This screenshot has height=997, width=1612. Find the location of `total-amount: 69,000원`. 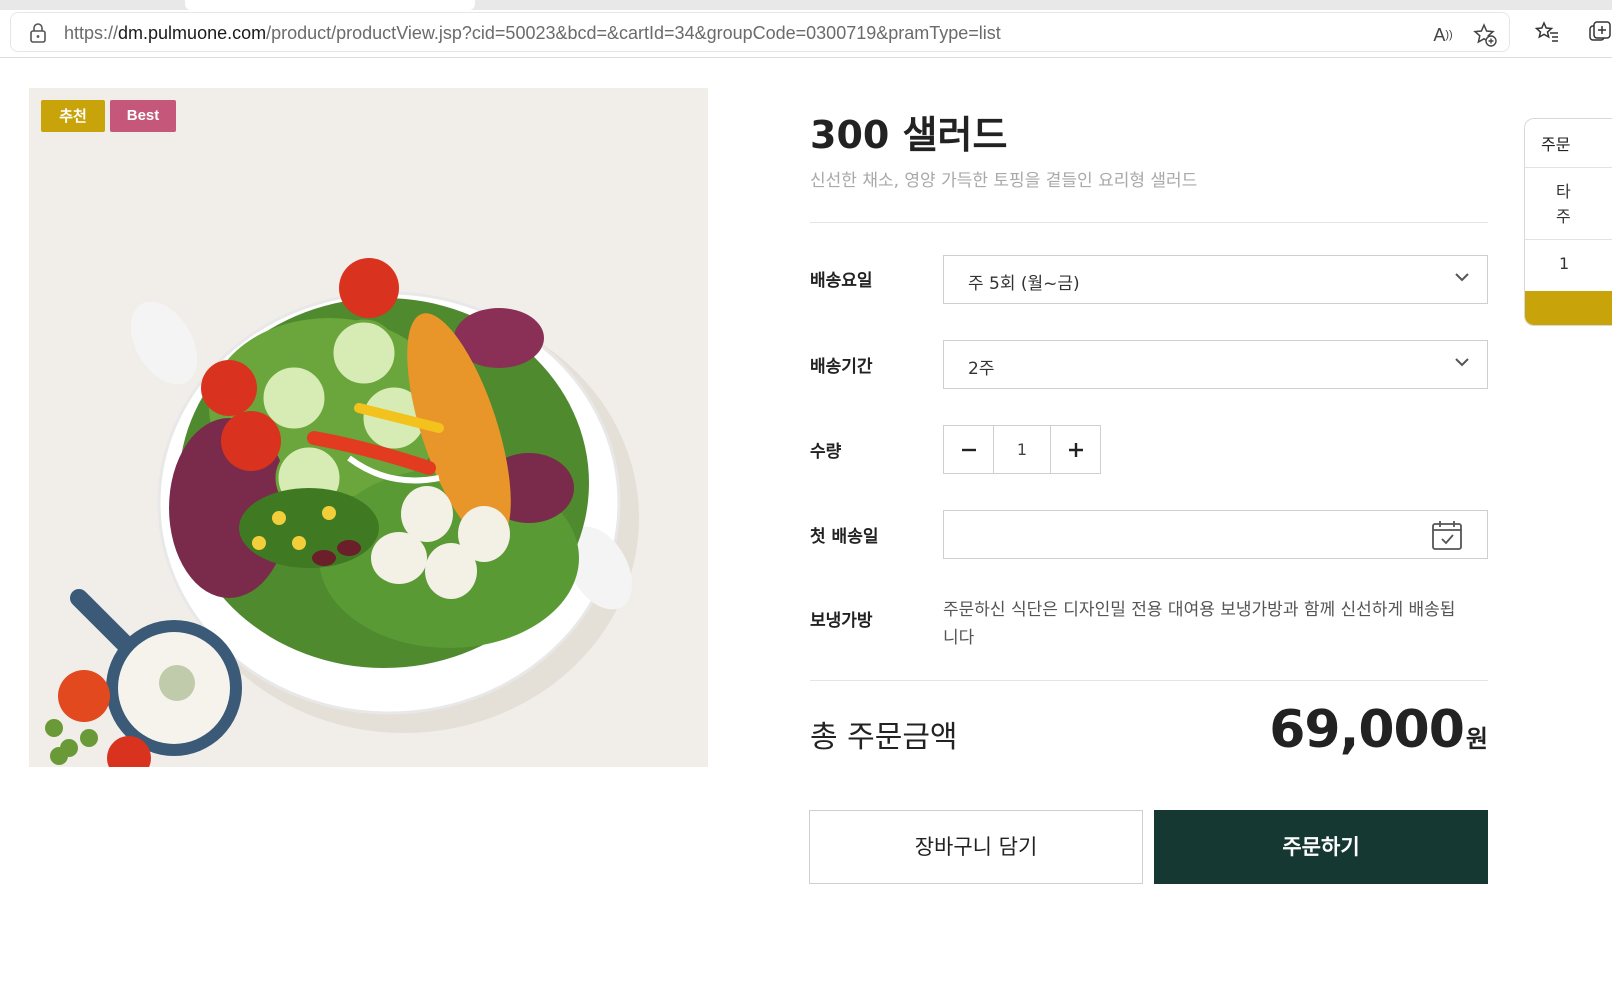

total-amount: 69,000원 is located at coordinates (1378, 730).